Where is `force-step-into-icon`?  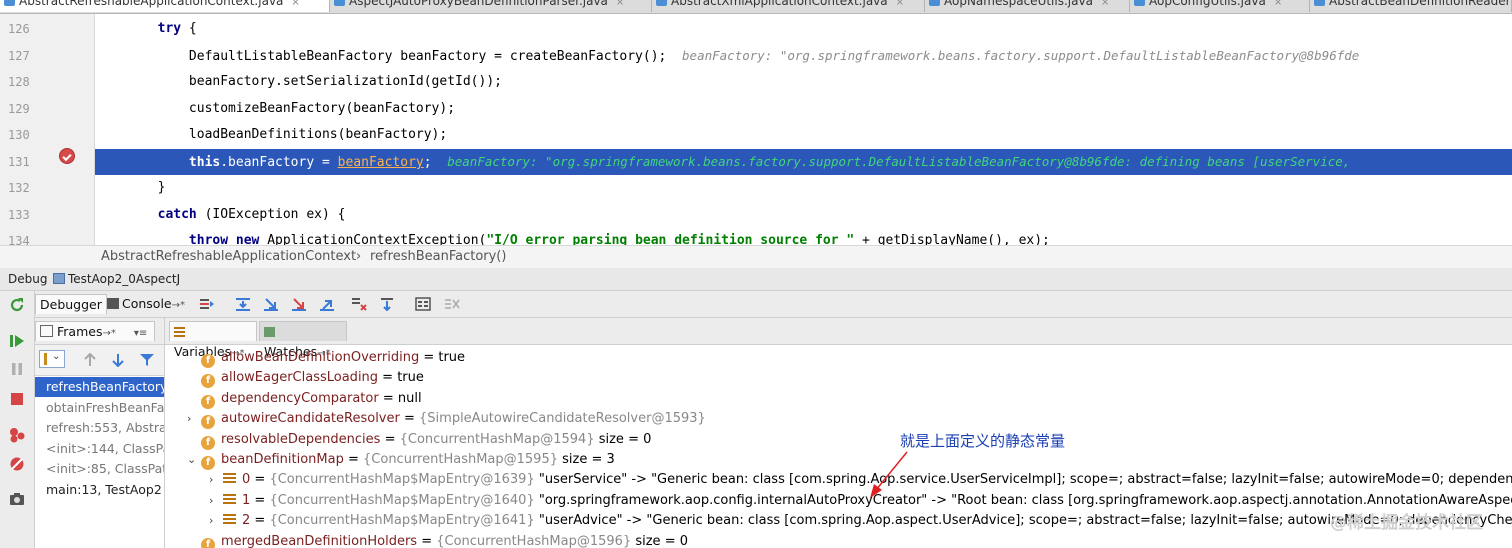 force-step-into-icon is located at coordinates (299, 304).